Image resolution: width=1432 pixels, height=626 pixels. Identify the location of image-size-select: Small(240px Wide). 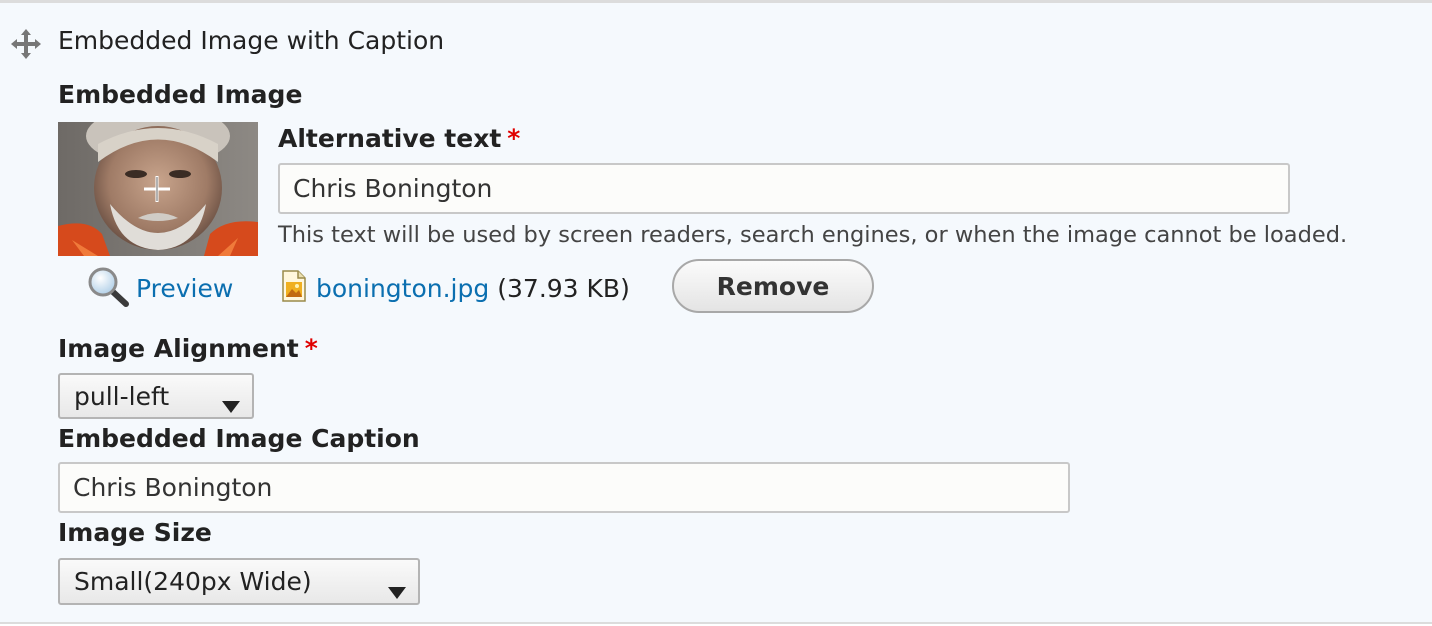
(239, 581).